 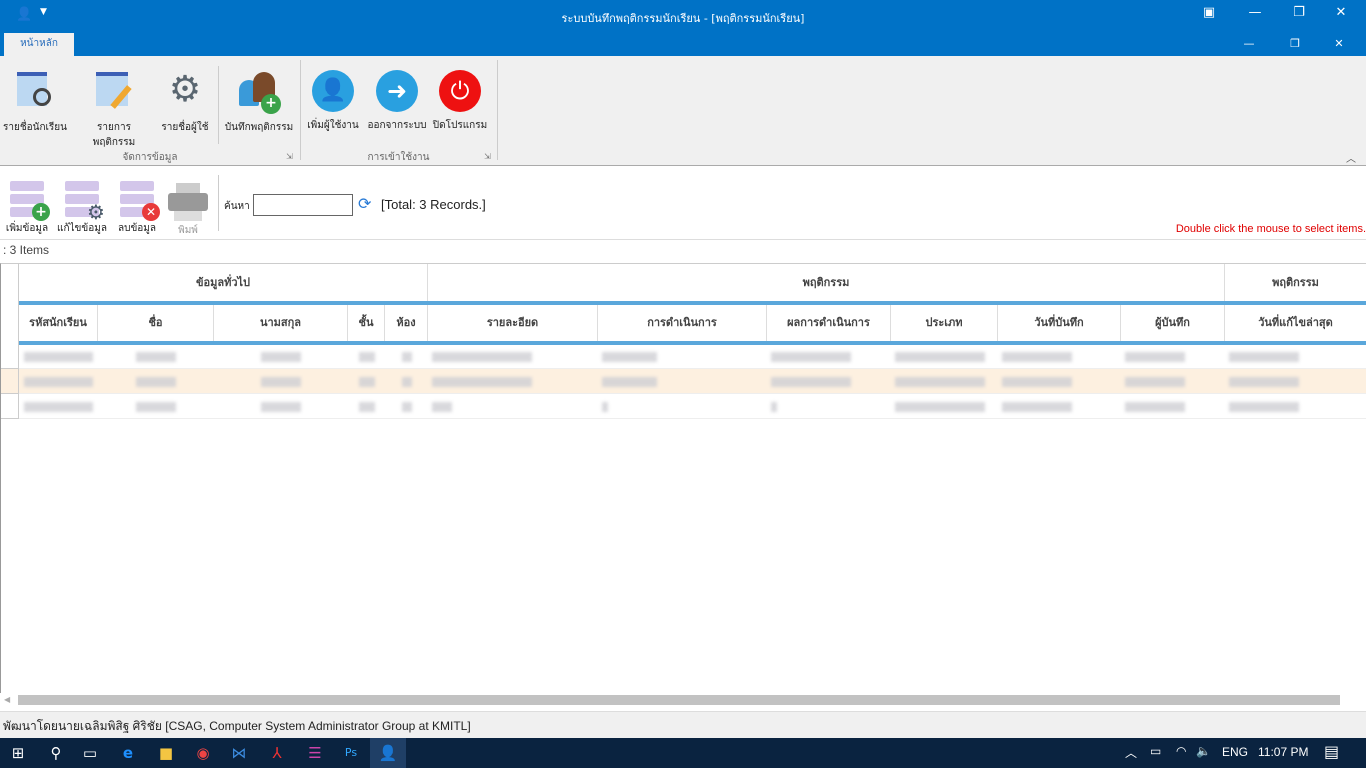 I want to click on volume-icon: 🔈, so click(x=1203, y=751).